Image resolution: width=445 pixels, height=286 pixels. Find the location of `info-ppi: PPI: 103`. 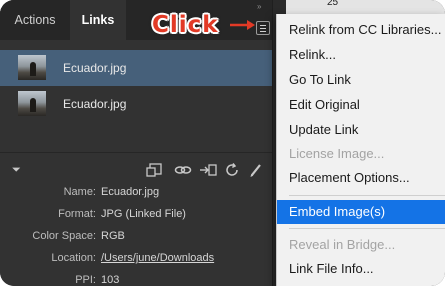

info-ppi: PPI: 103 is located at coordinates (136, 280).